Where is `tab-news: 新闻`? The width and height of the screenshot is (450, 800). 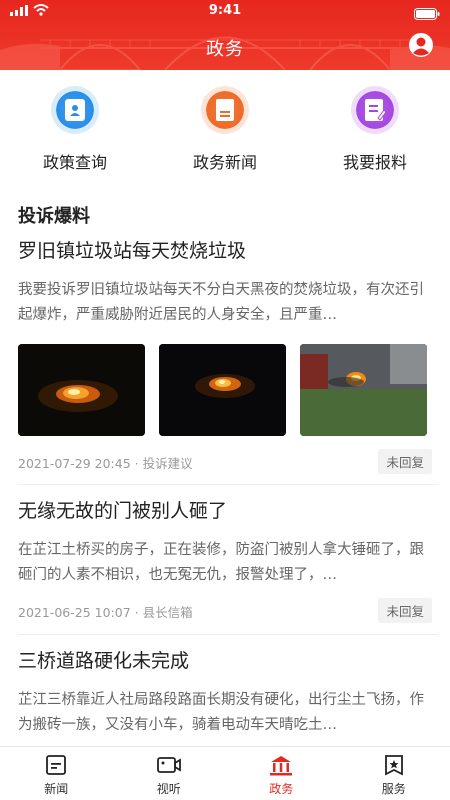 tab-news: 新闻 is located at coordinates (56, 773).